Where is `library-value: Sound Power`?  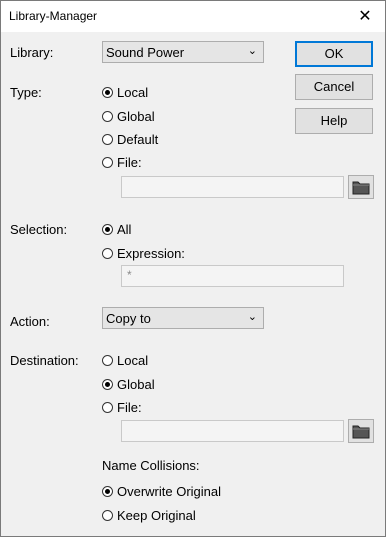
library-value: Sound Power is located at coordinates (145, 52).